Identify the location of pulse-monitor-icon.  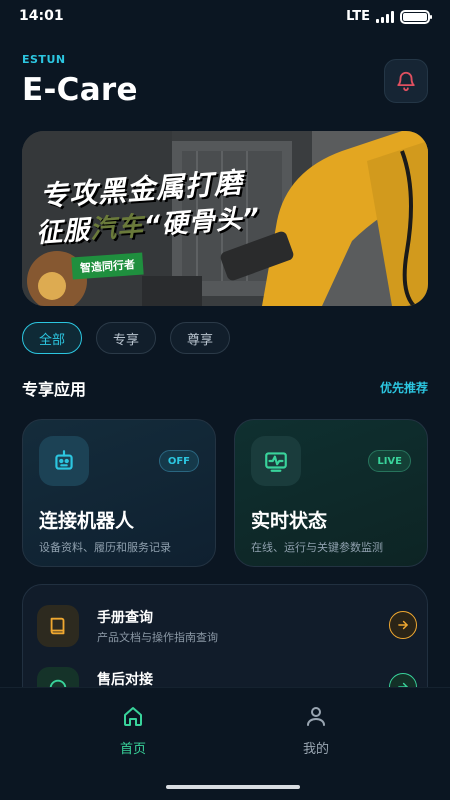
(276, 461).